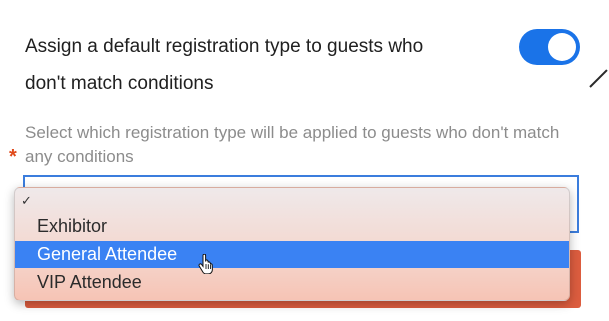  What do you see at coordinates (107, 254) in the screenshot?
I see `option-label: General Attendee` at bounding box center [107, 254].